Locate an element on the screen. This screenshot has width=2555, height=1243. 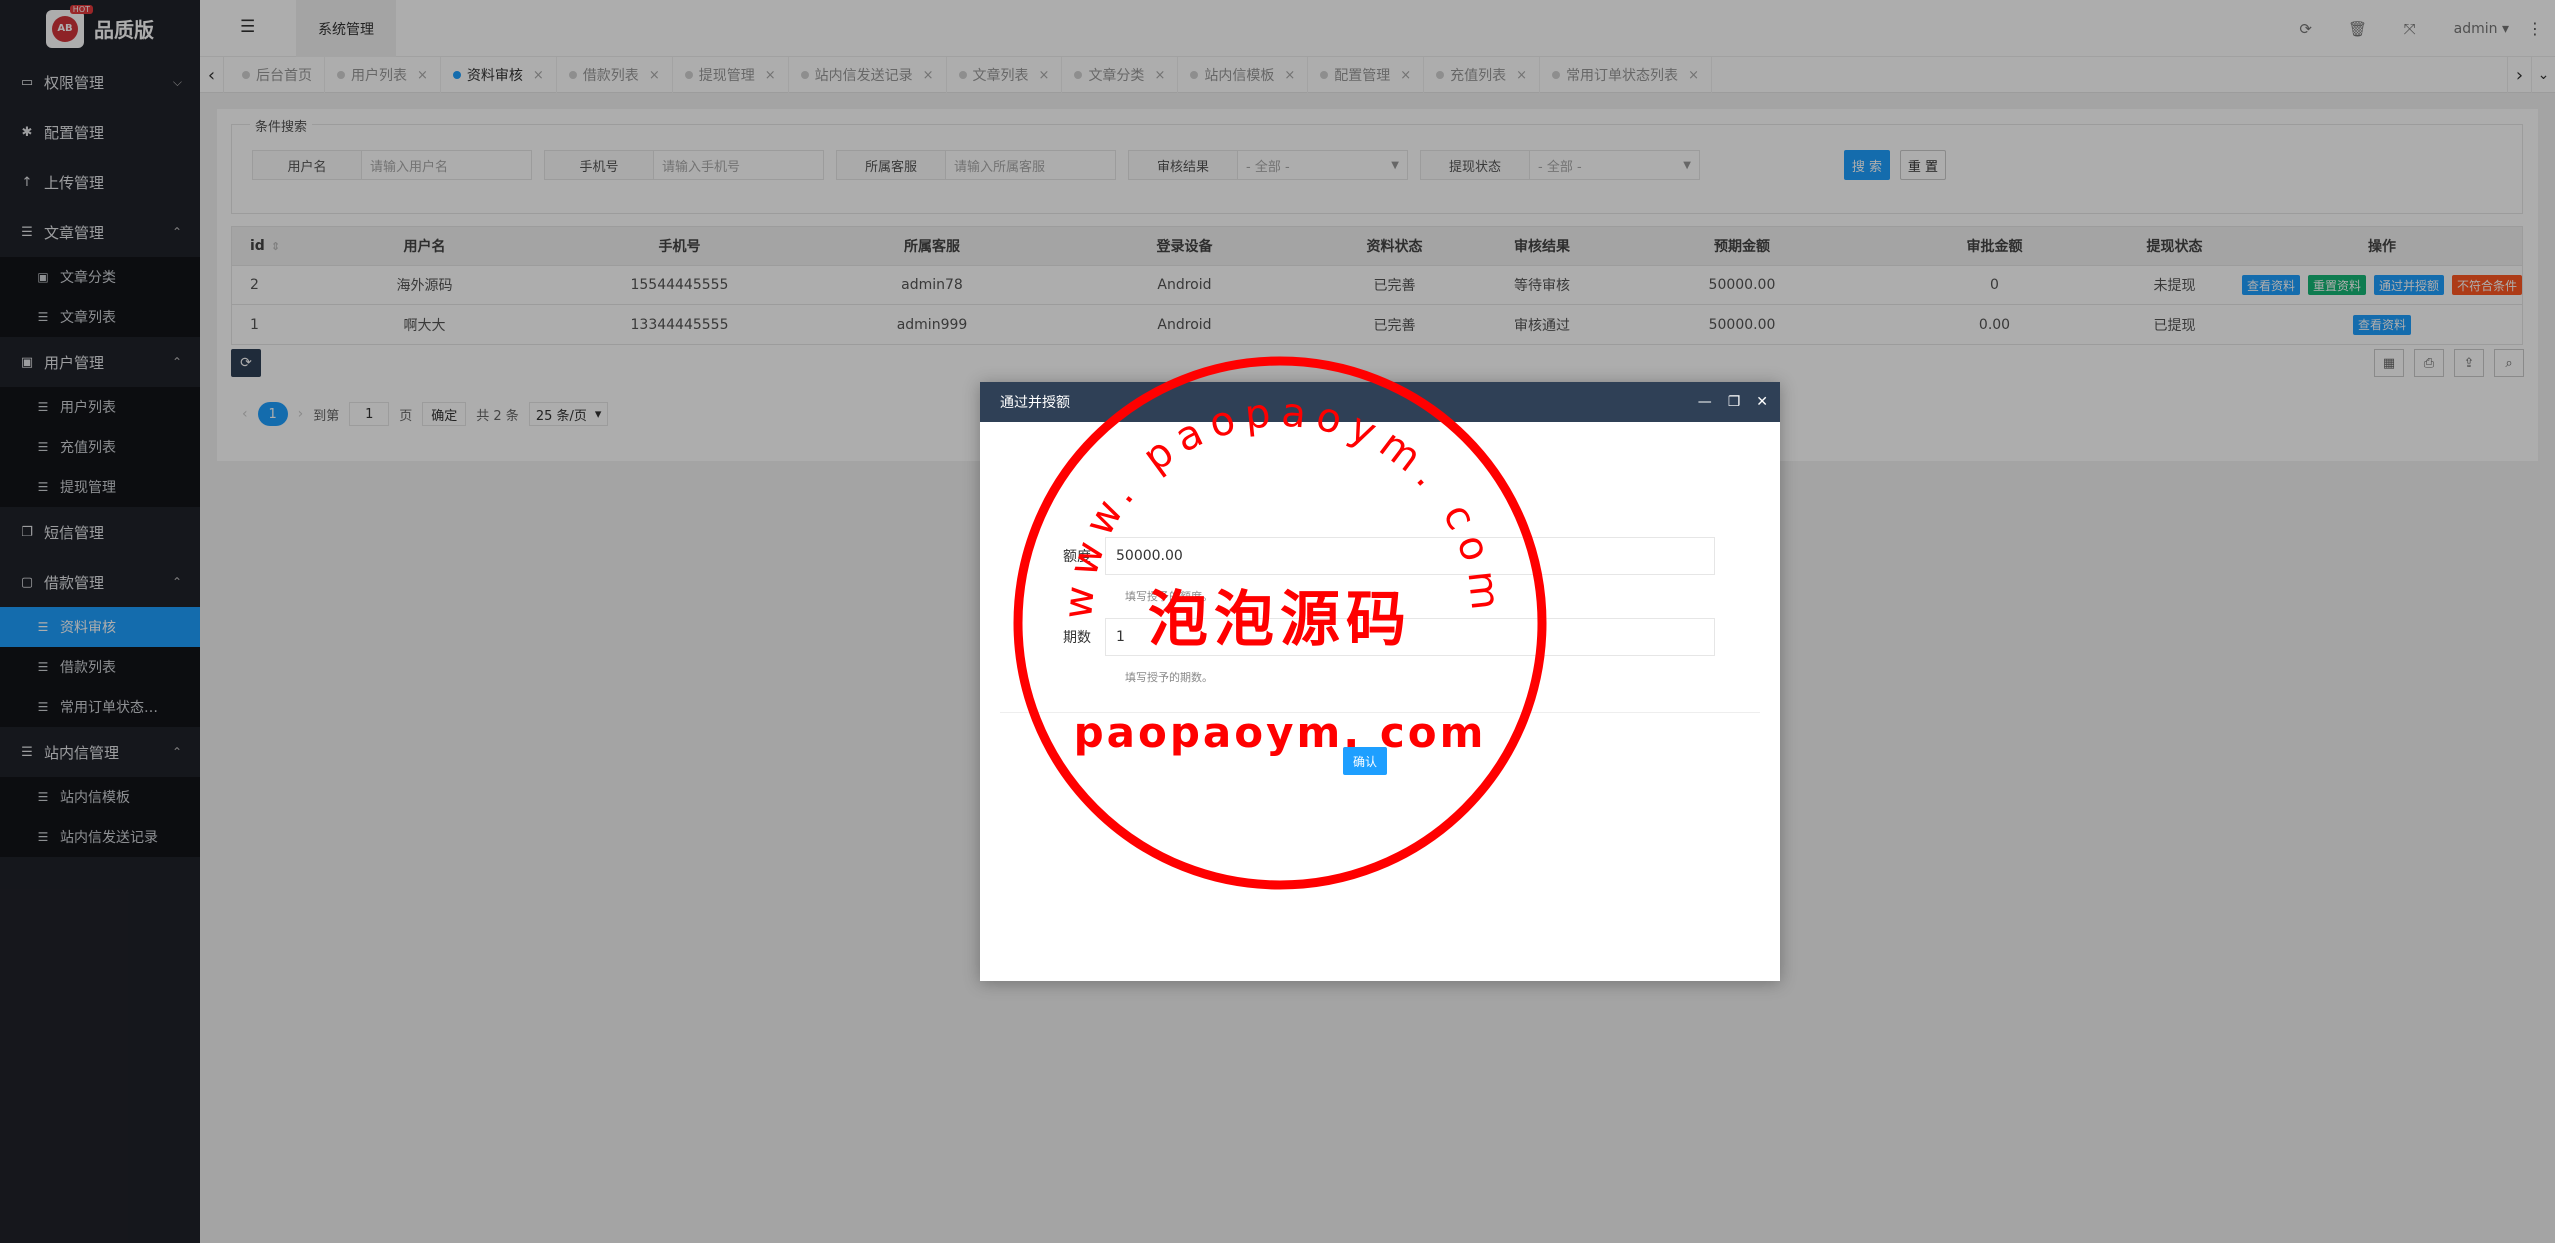
quota-label: 额度 is located at coordinates (1077, 557).